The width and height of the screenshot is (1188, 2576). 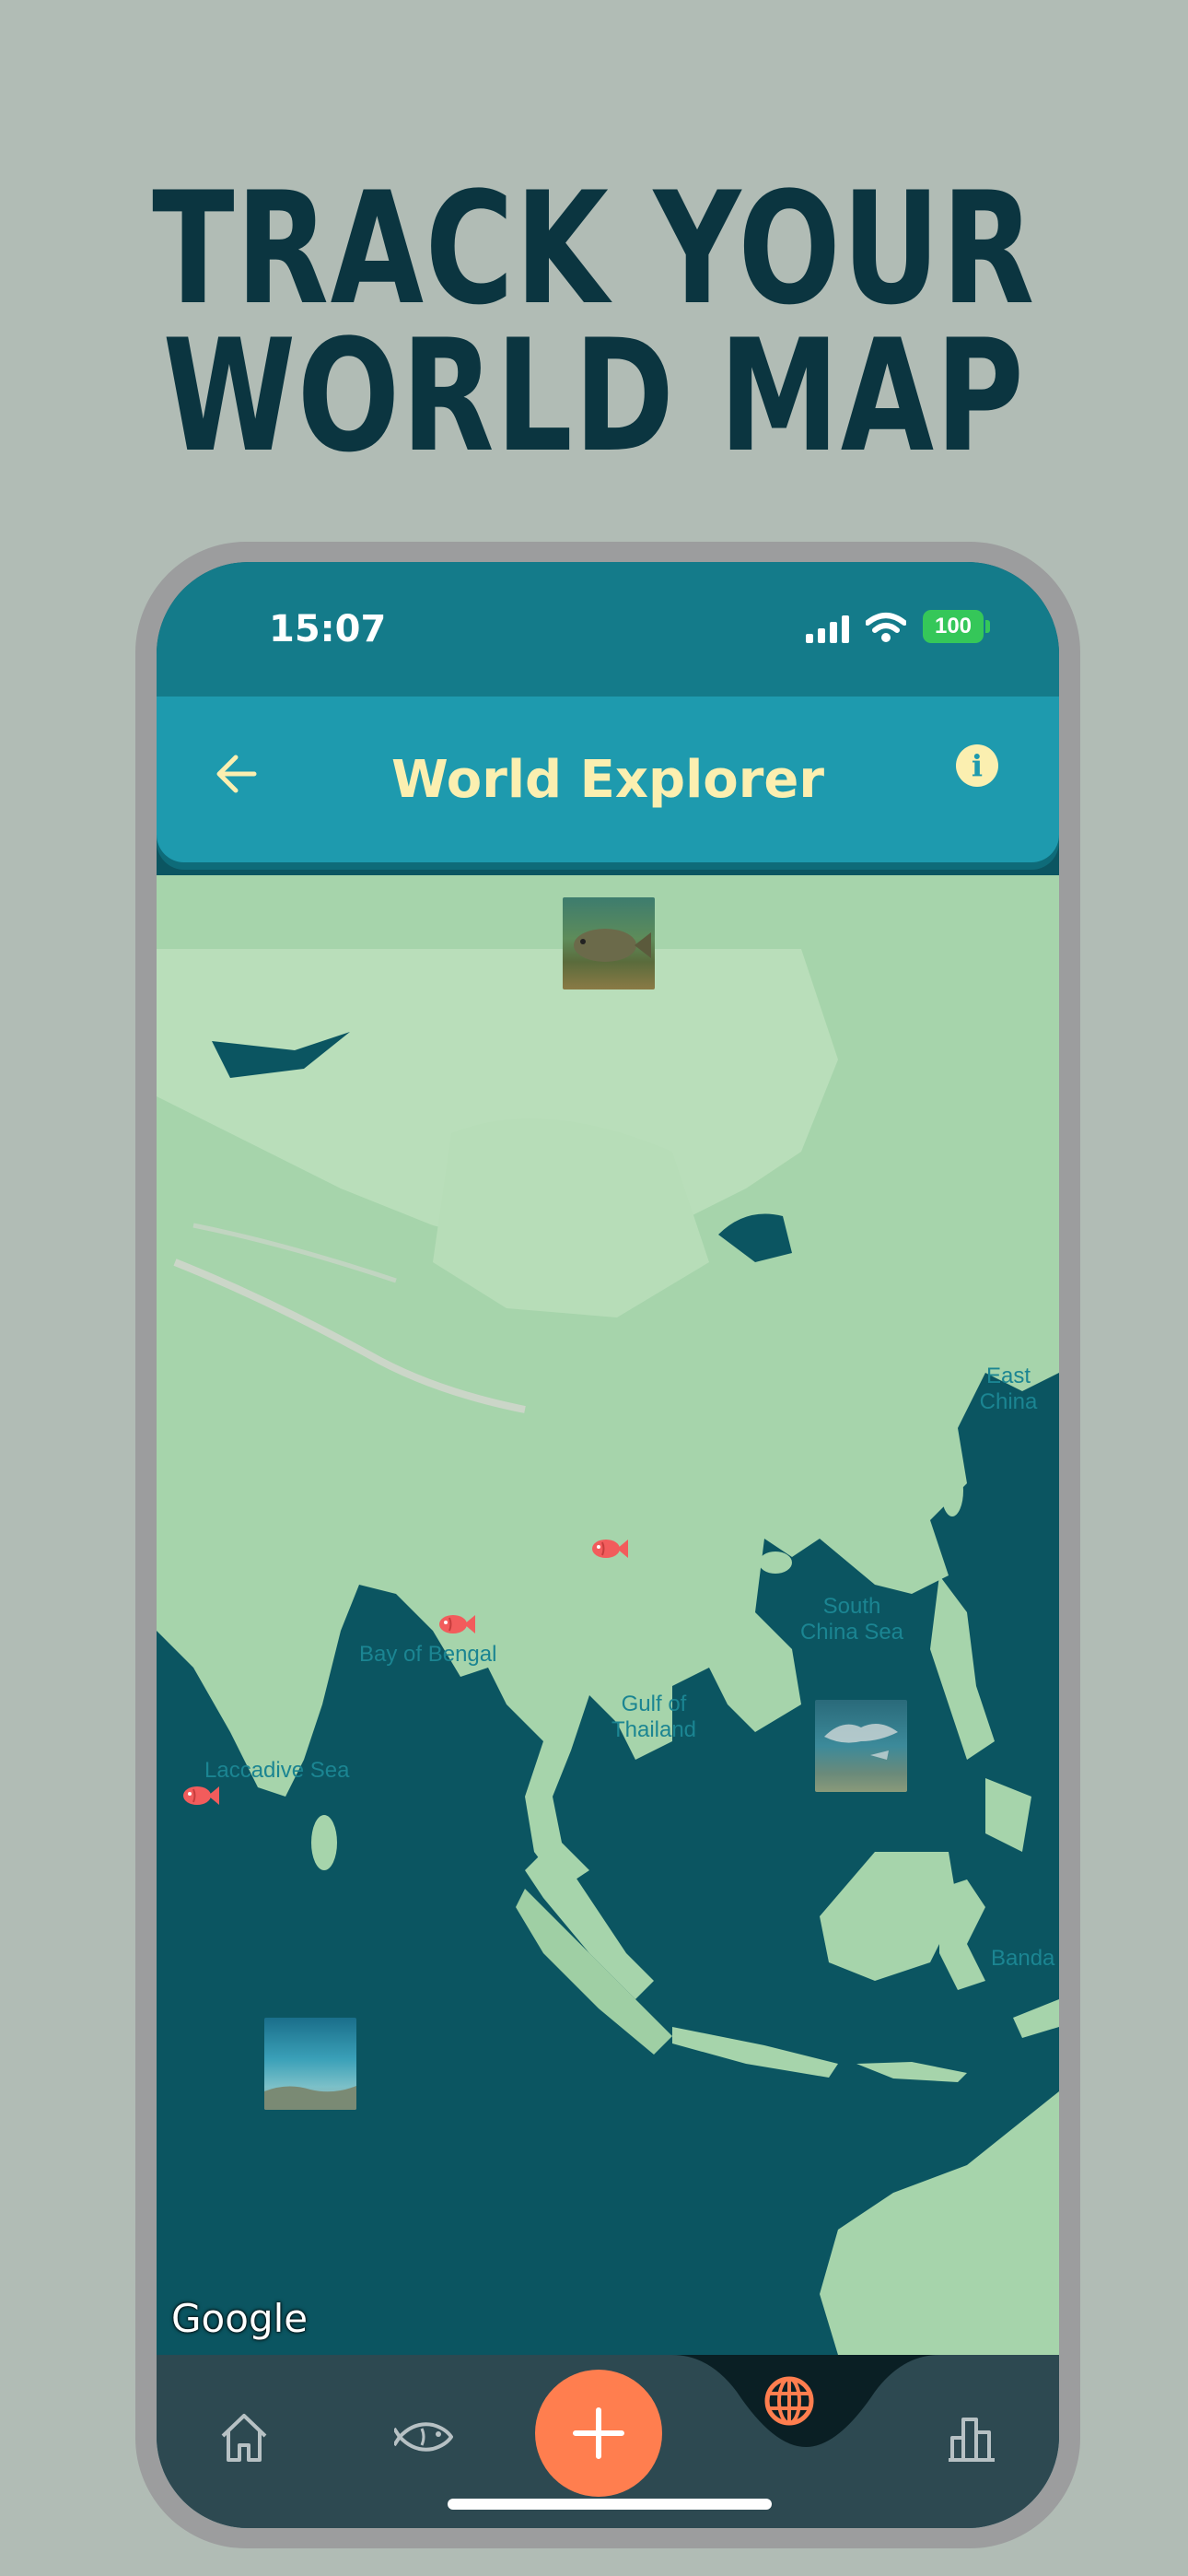 I want to click on catch-photo-marker-ocean, so click(x=310, y=2064).